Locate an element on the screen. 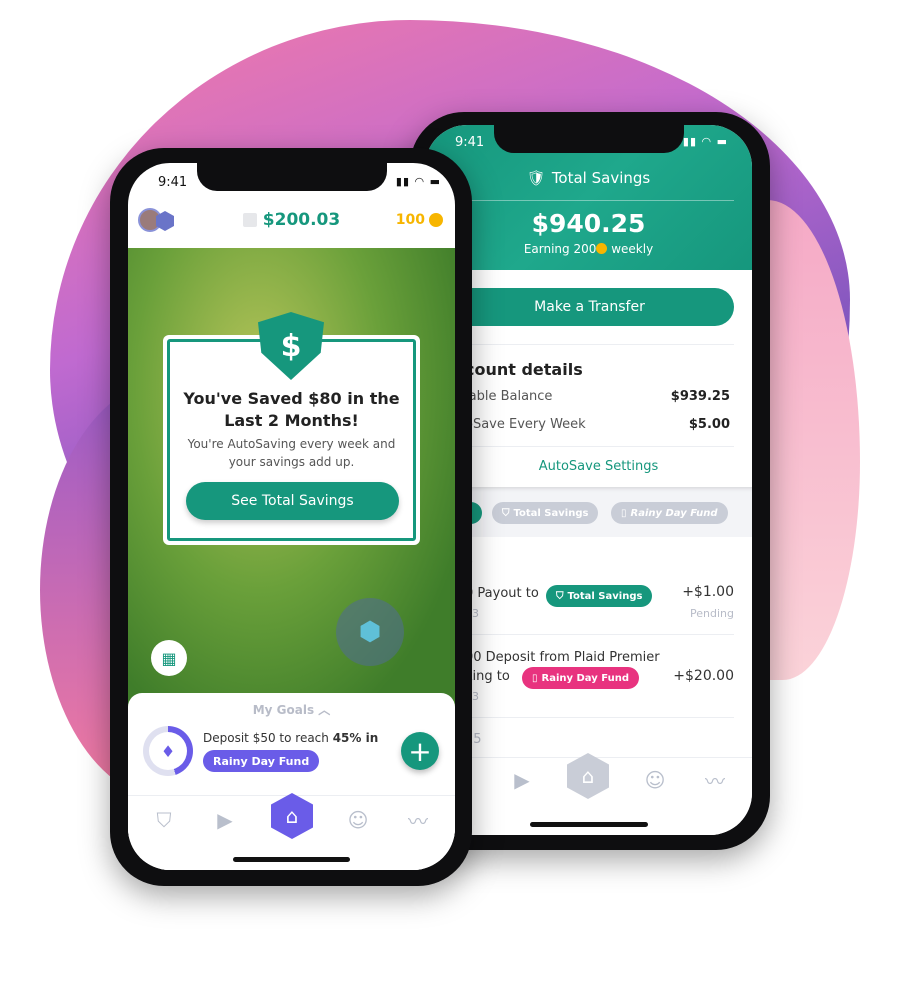 The image size is (900, 993). coin-counter: 100 is located at coordinates (419, 220).